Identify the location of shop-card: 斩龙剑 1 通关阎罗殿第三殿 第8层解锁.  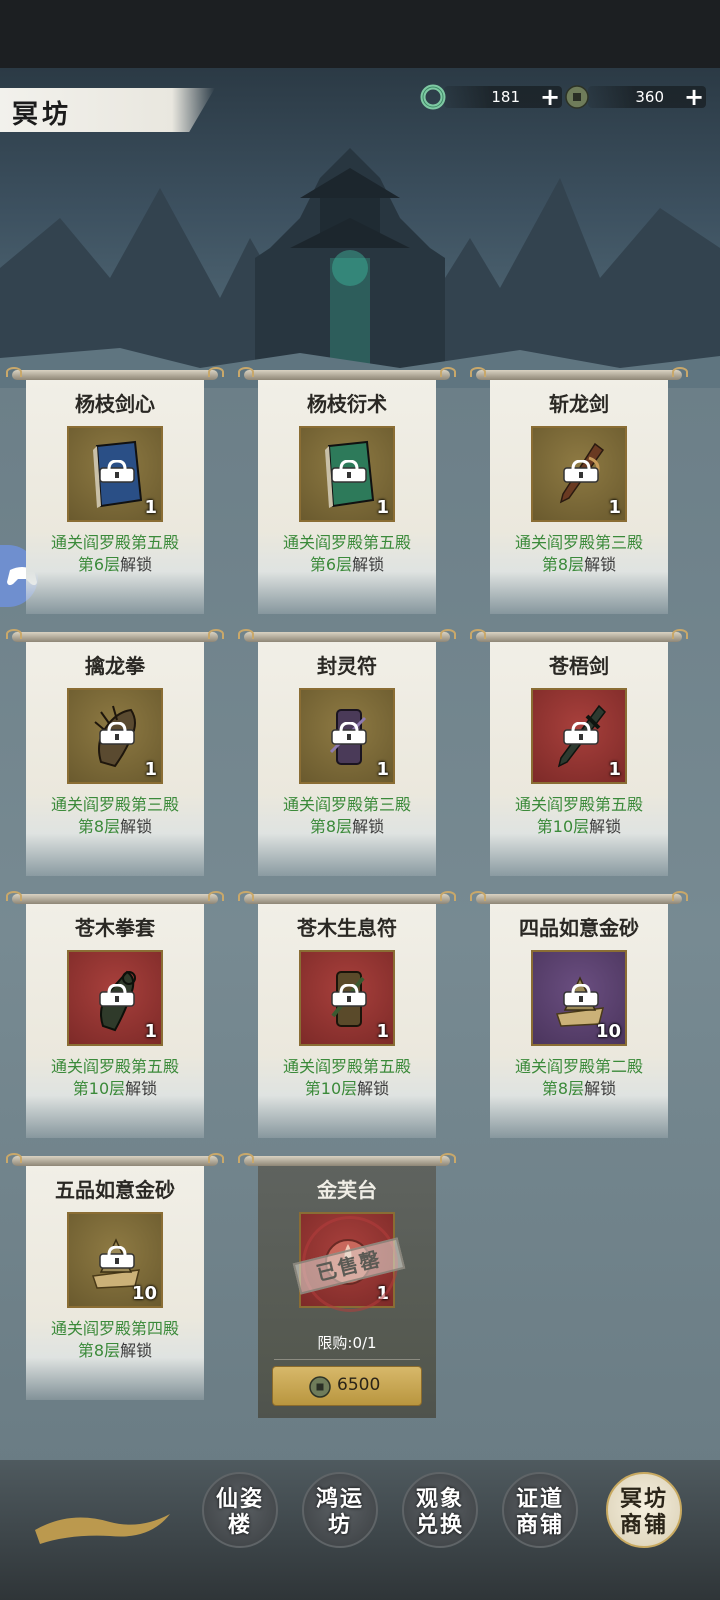
(579, 492).